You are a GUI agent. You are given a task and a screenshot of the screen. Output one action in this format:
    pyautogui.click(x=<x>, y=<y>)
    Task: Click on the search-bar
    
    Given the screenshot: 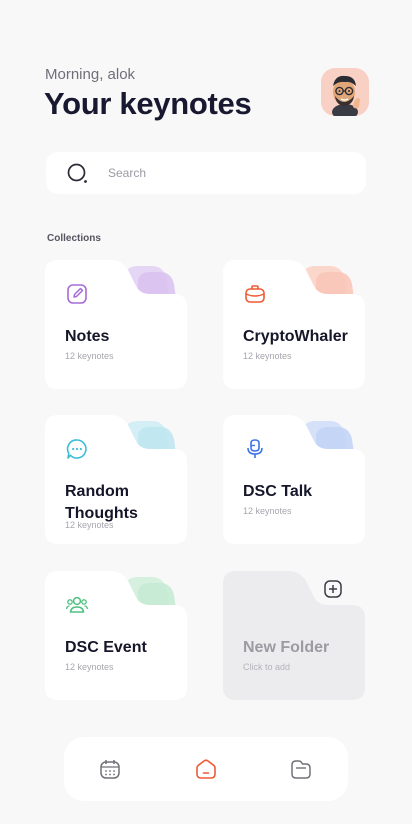 What is the action you would take?
    pyautogui.click(x=206, y=173)
    